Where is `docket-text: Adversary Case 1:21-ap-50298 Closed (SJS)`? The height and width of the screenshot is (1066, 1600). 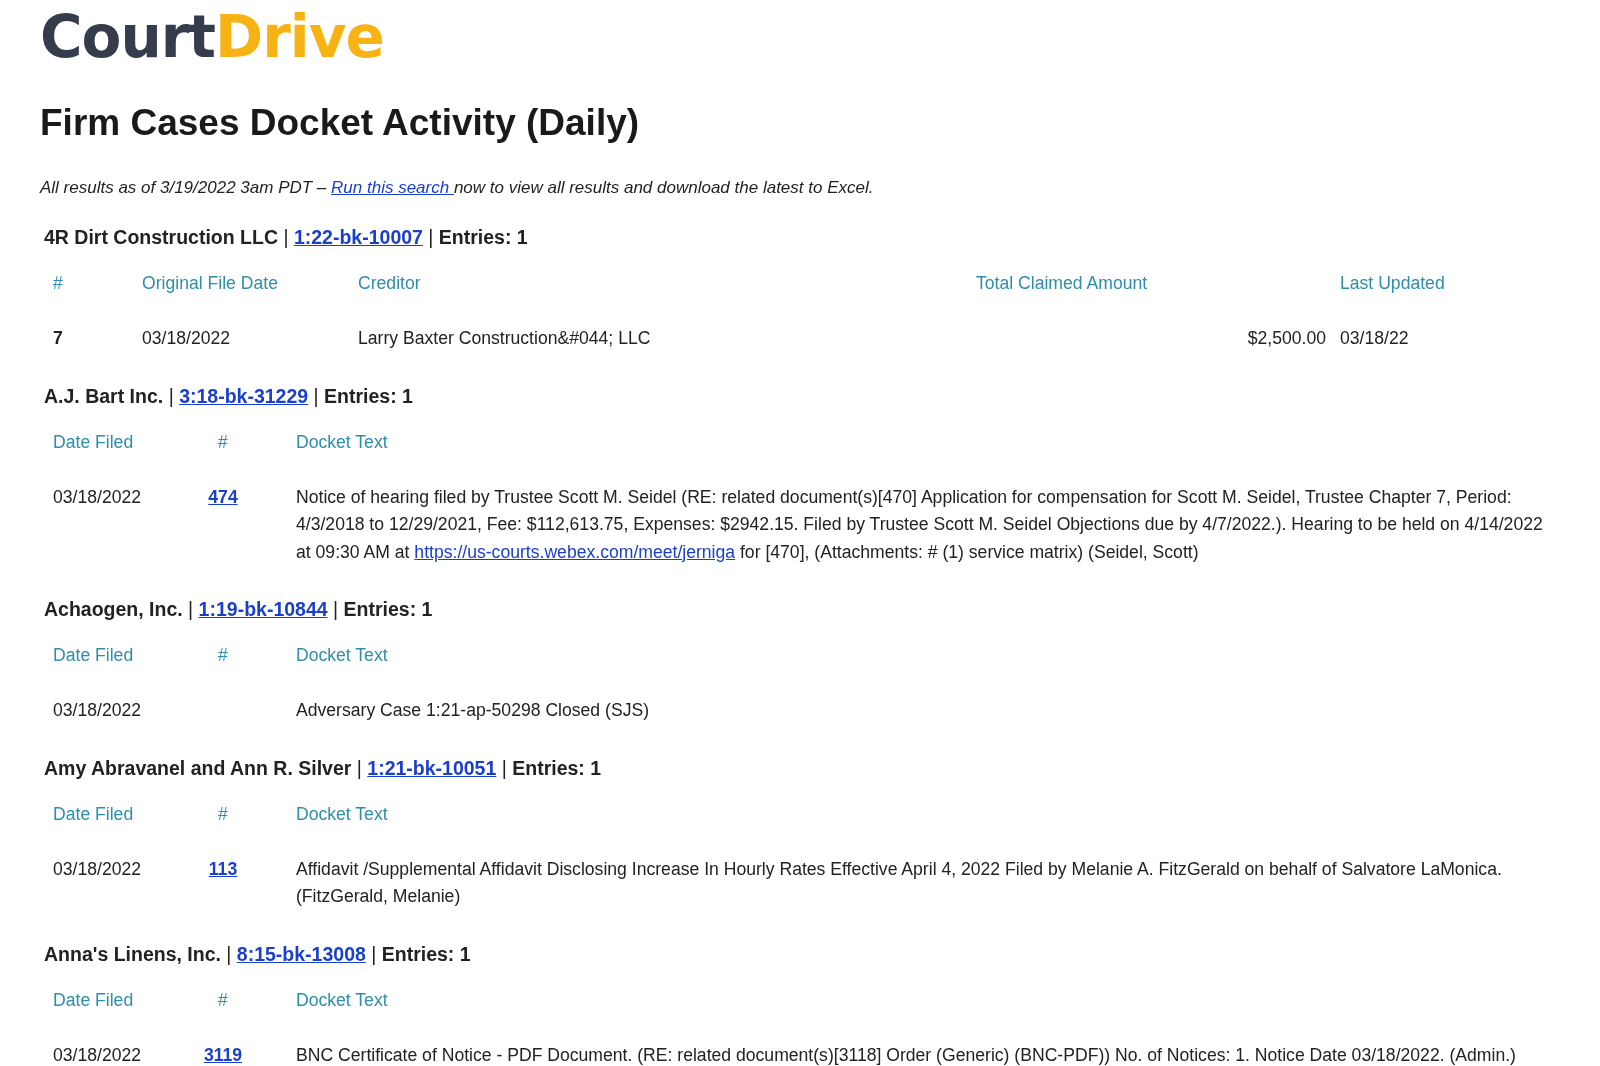 docket-text: Adversary Case 1:21-ap-50298 Closed (SJS) is located at coordinates (473, 710).